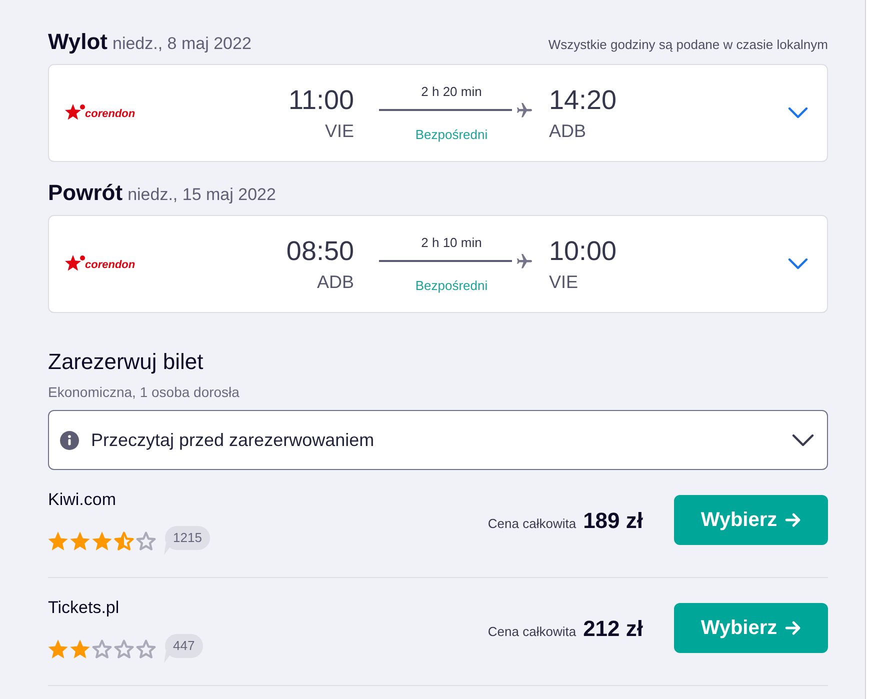 The height and width of the screenshot is (699, 870). I want to click on booking-subtitle: Ekonomiczna, 1 osoba dorosła, so click(144, 392).